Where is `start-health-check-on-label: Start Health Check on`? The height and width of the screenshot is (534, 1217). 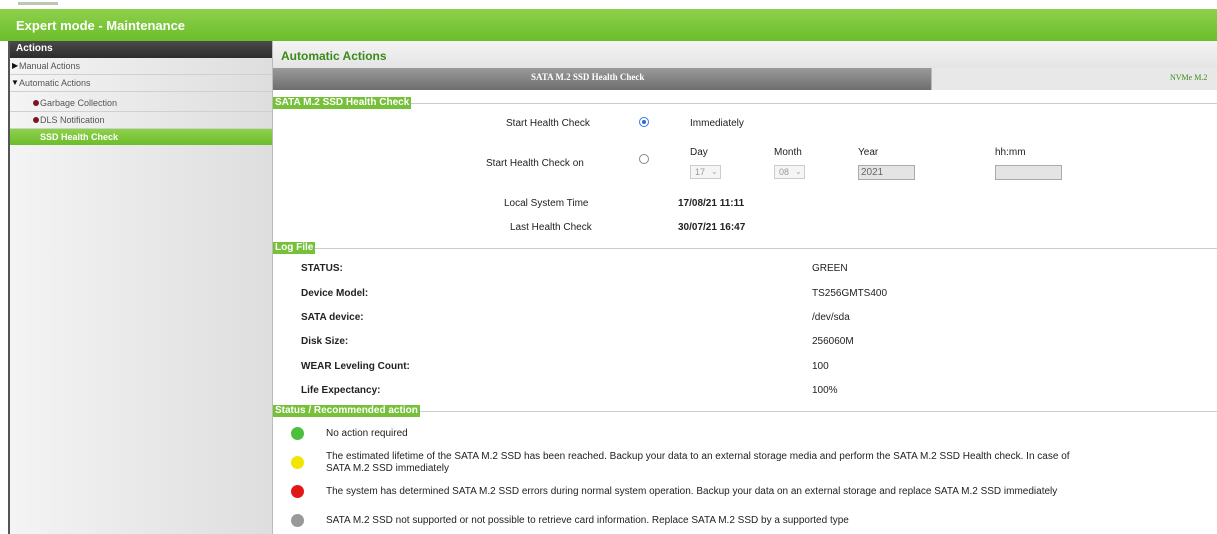 start-health-check-on-label: Start Health Check on is located at coordinates (535, 163).